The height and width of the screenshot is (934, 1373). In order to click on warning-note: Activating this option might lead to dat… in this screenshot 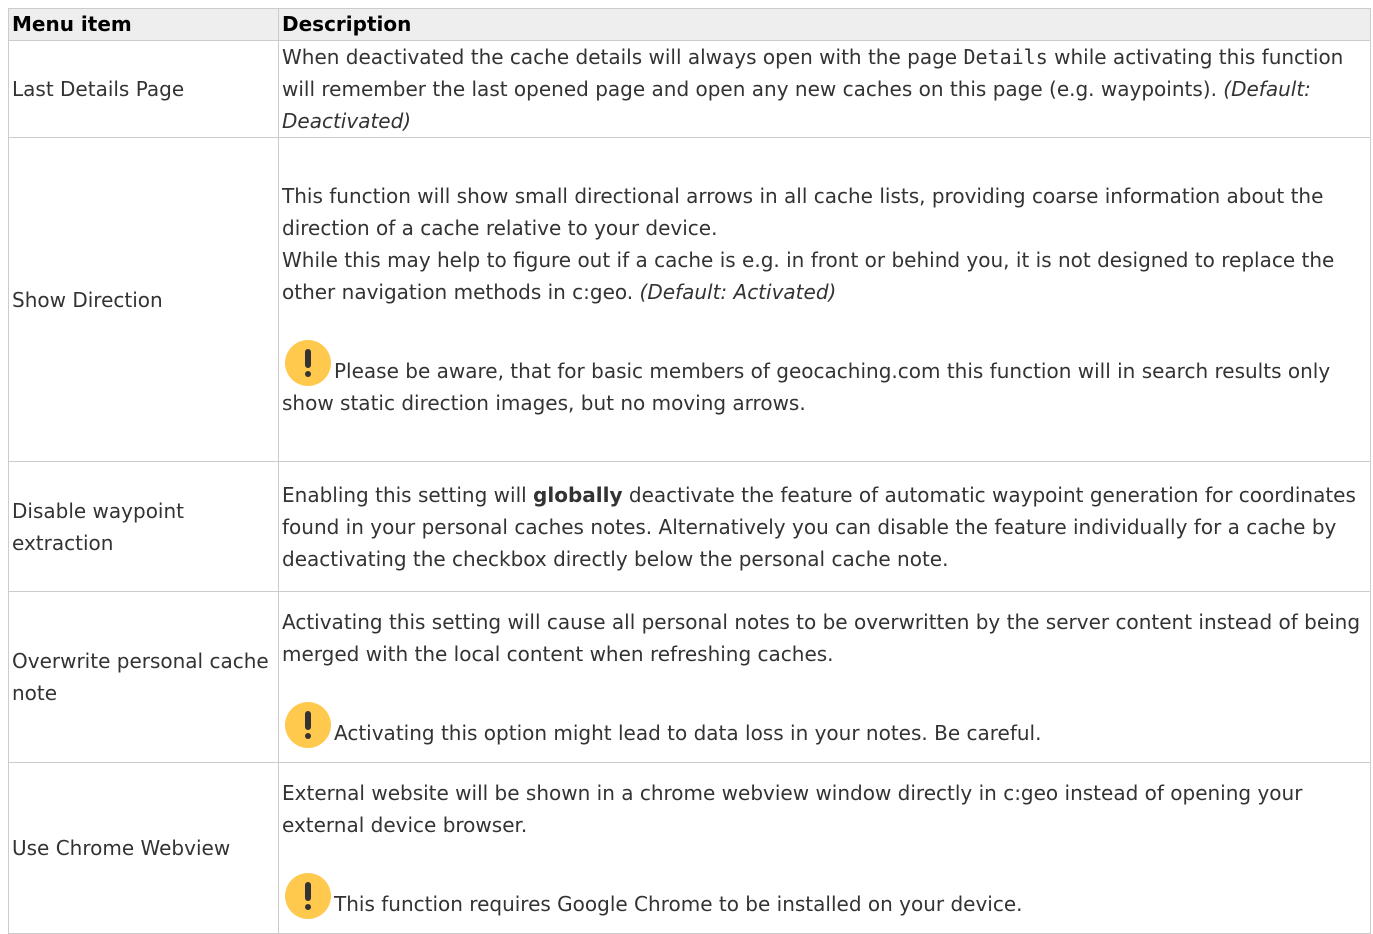, I will do `click(824, 725)`.